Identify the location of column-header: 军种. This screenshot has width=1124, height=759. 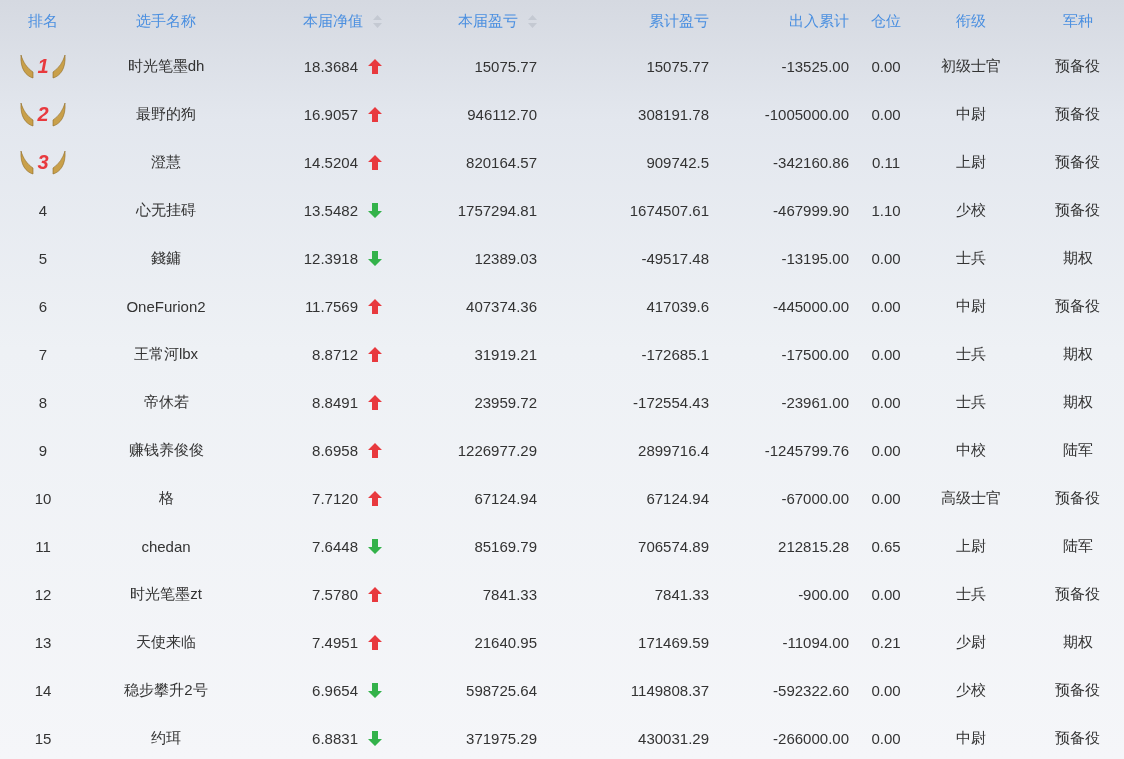
(1077, 21).